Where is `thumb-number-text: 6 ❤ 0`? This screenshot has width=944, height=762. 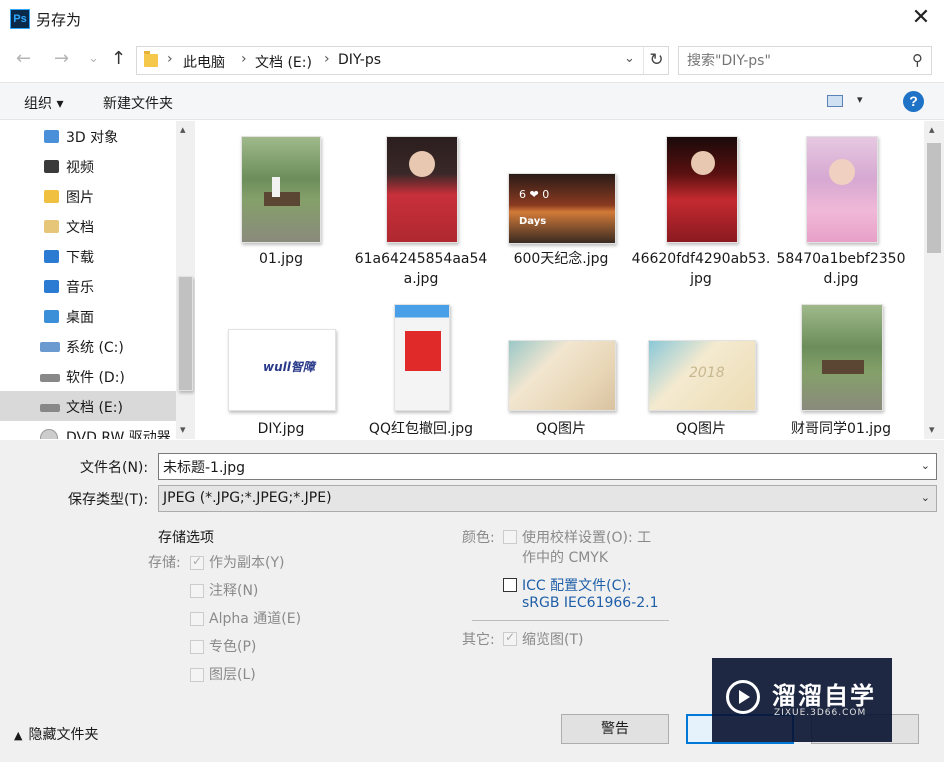
thumb-number-text: 6 ❤ 0 is located at coordinates (534, 194).